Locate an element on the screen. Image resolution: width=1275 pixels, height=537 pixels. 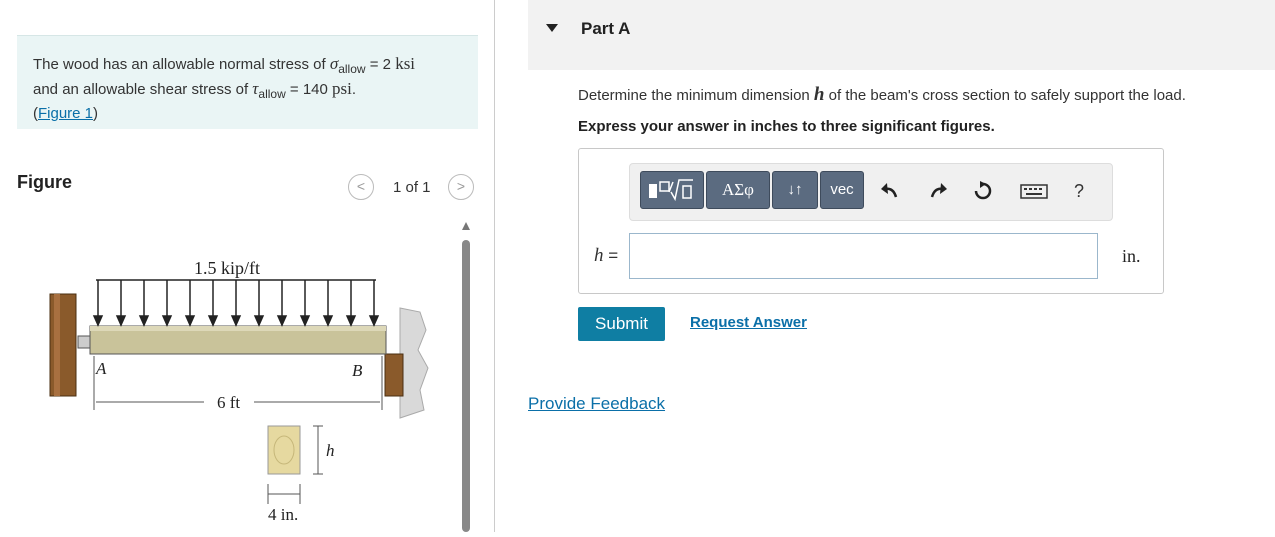
sigma-subscript: allow is located at coordinates (352, 69).